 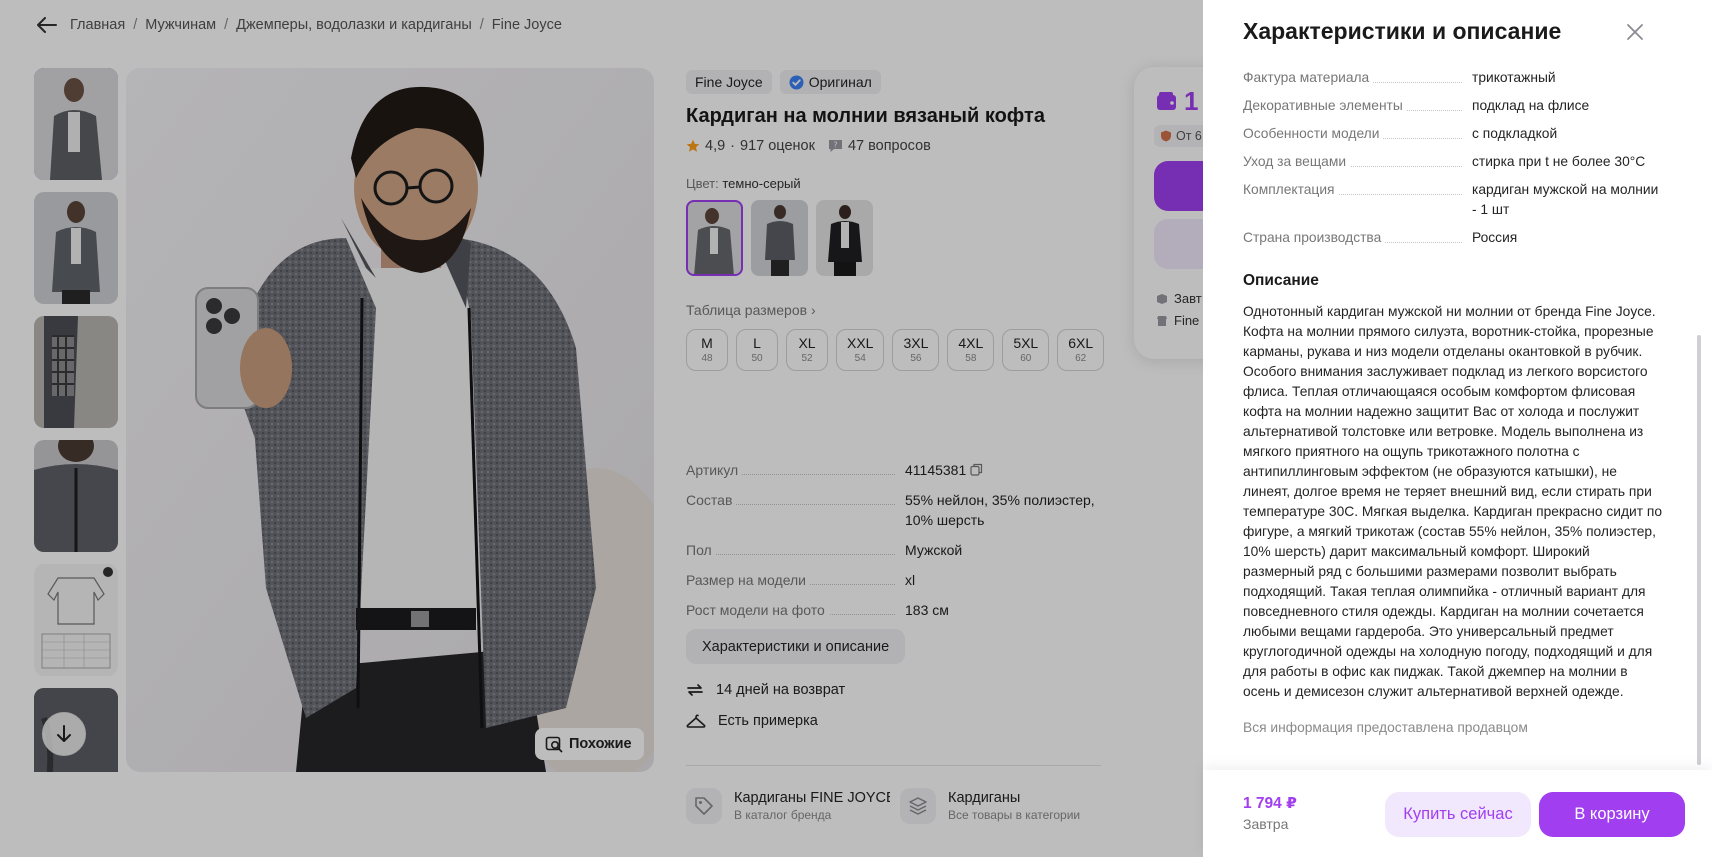 What do you see at coordinates (1559, 161) in the screenshot?
I see `spec-value: стирка при t не более 30°C` at bounding box center [1559, 161].